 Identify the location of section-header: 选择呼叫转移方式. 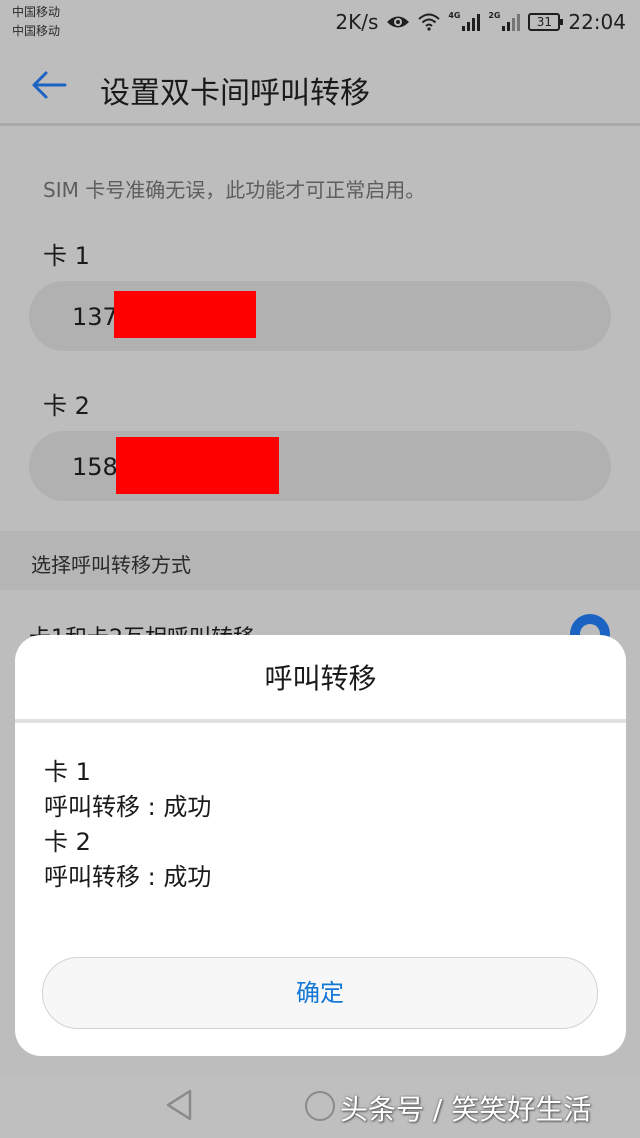
(320, 560).